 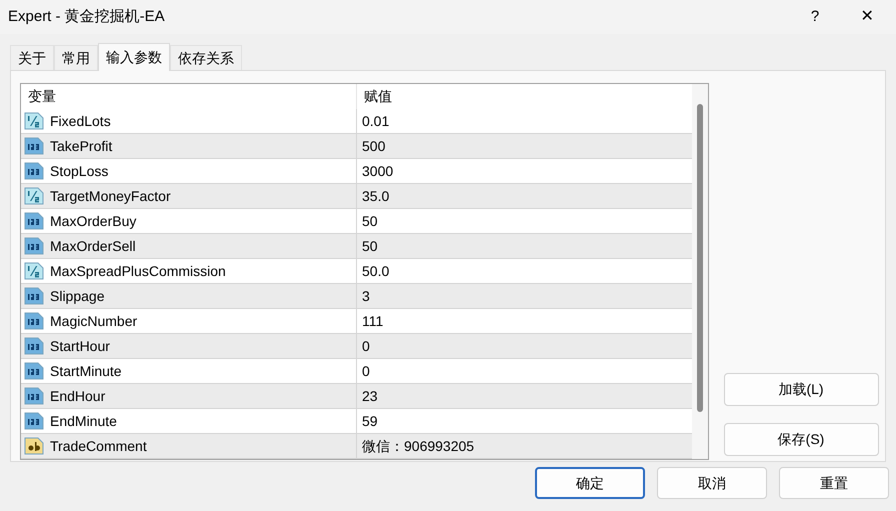 I want to click on parameter-name: TakeProfit, so click(x=81, y=146).